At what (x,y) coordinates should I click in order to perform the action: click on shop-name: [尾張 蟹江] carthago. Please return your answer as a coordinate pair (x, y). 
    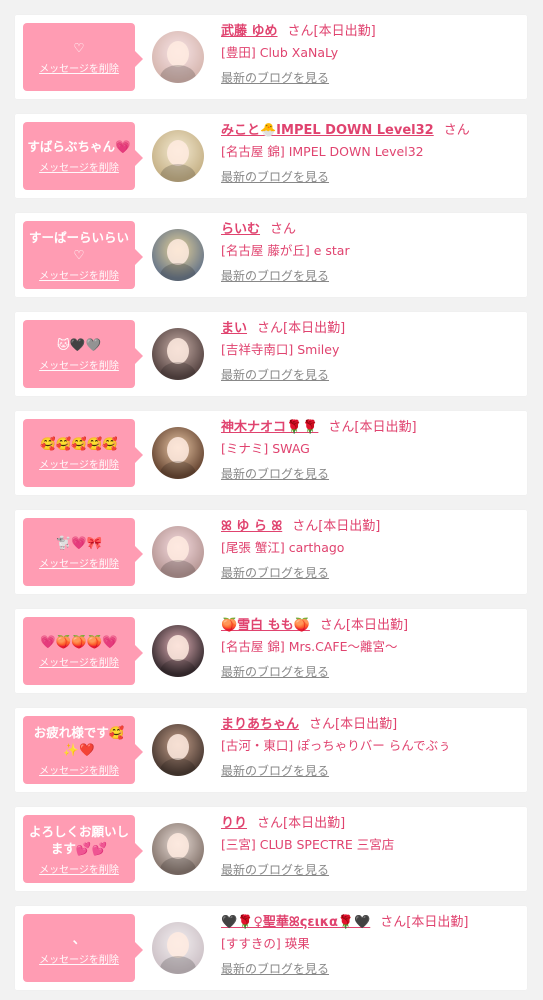
    Looking at the image, I should click on (283, 547).